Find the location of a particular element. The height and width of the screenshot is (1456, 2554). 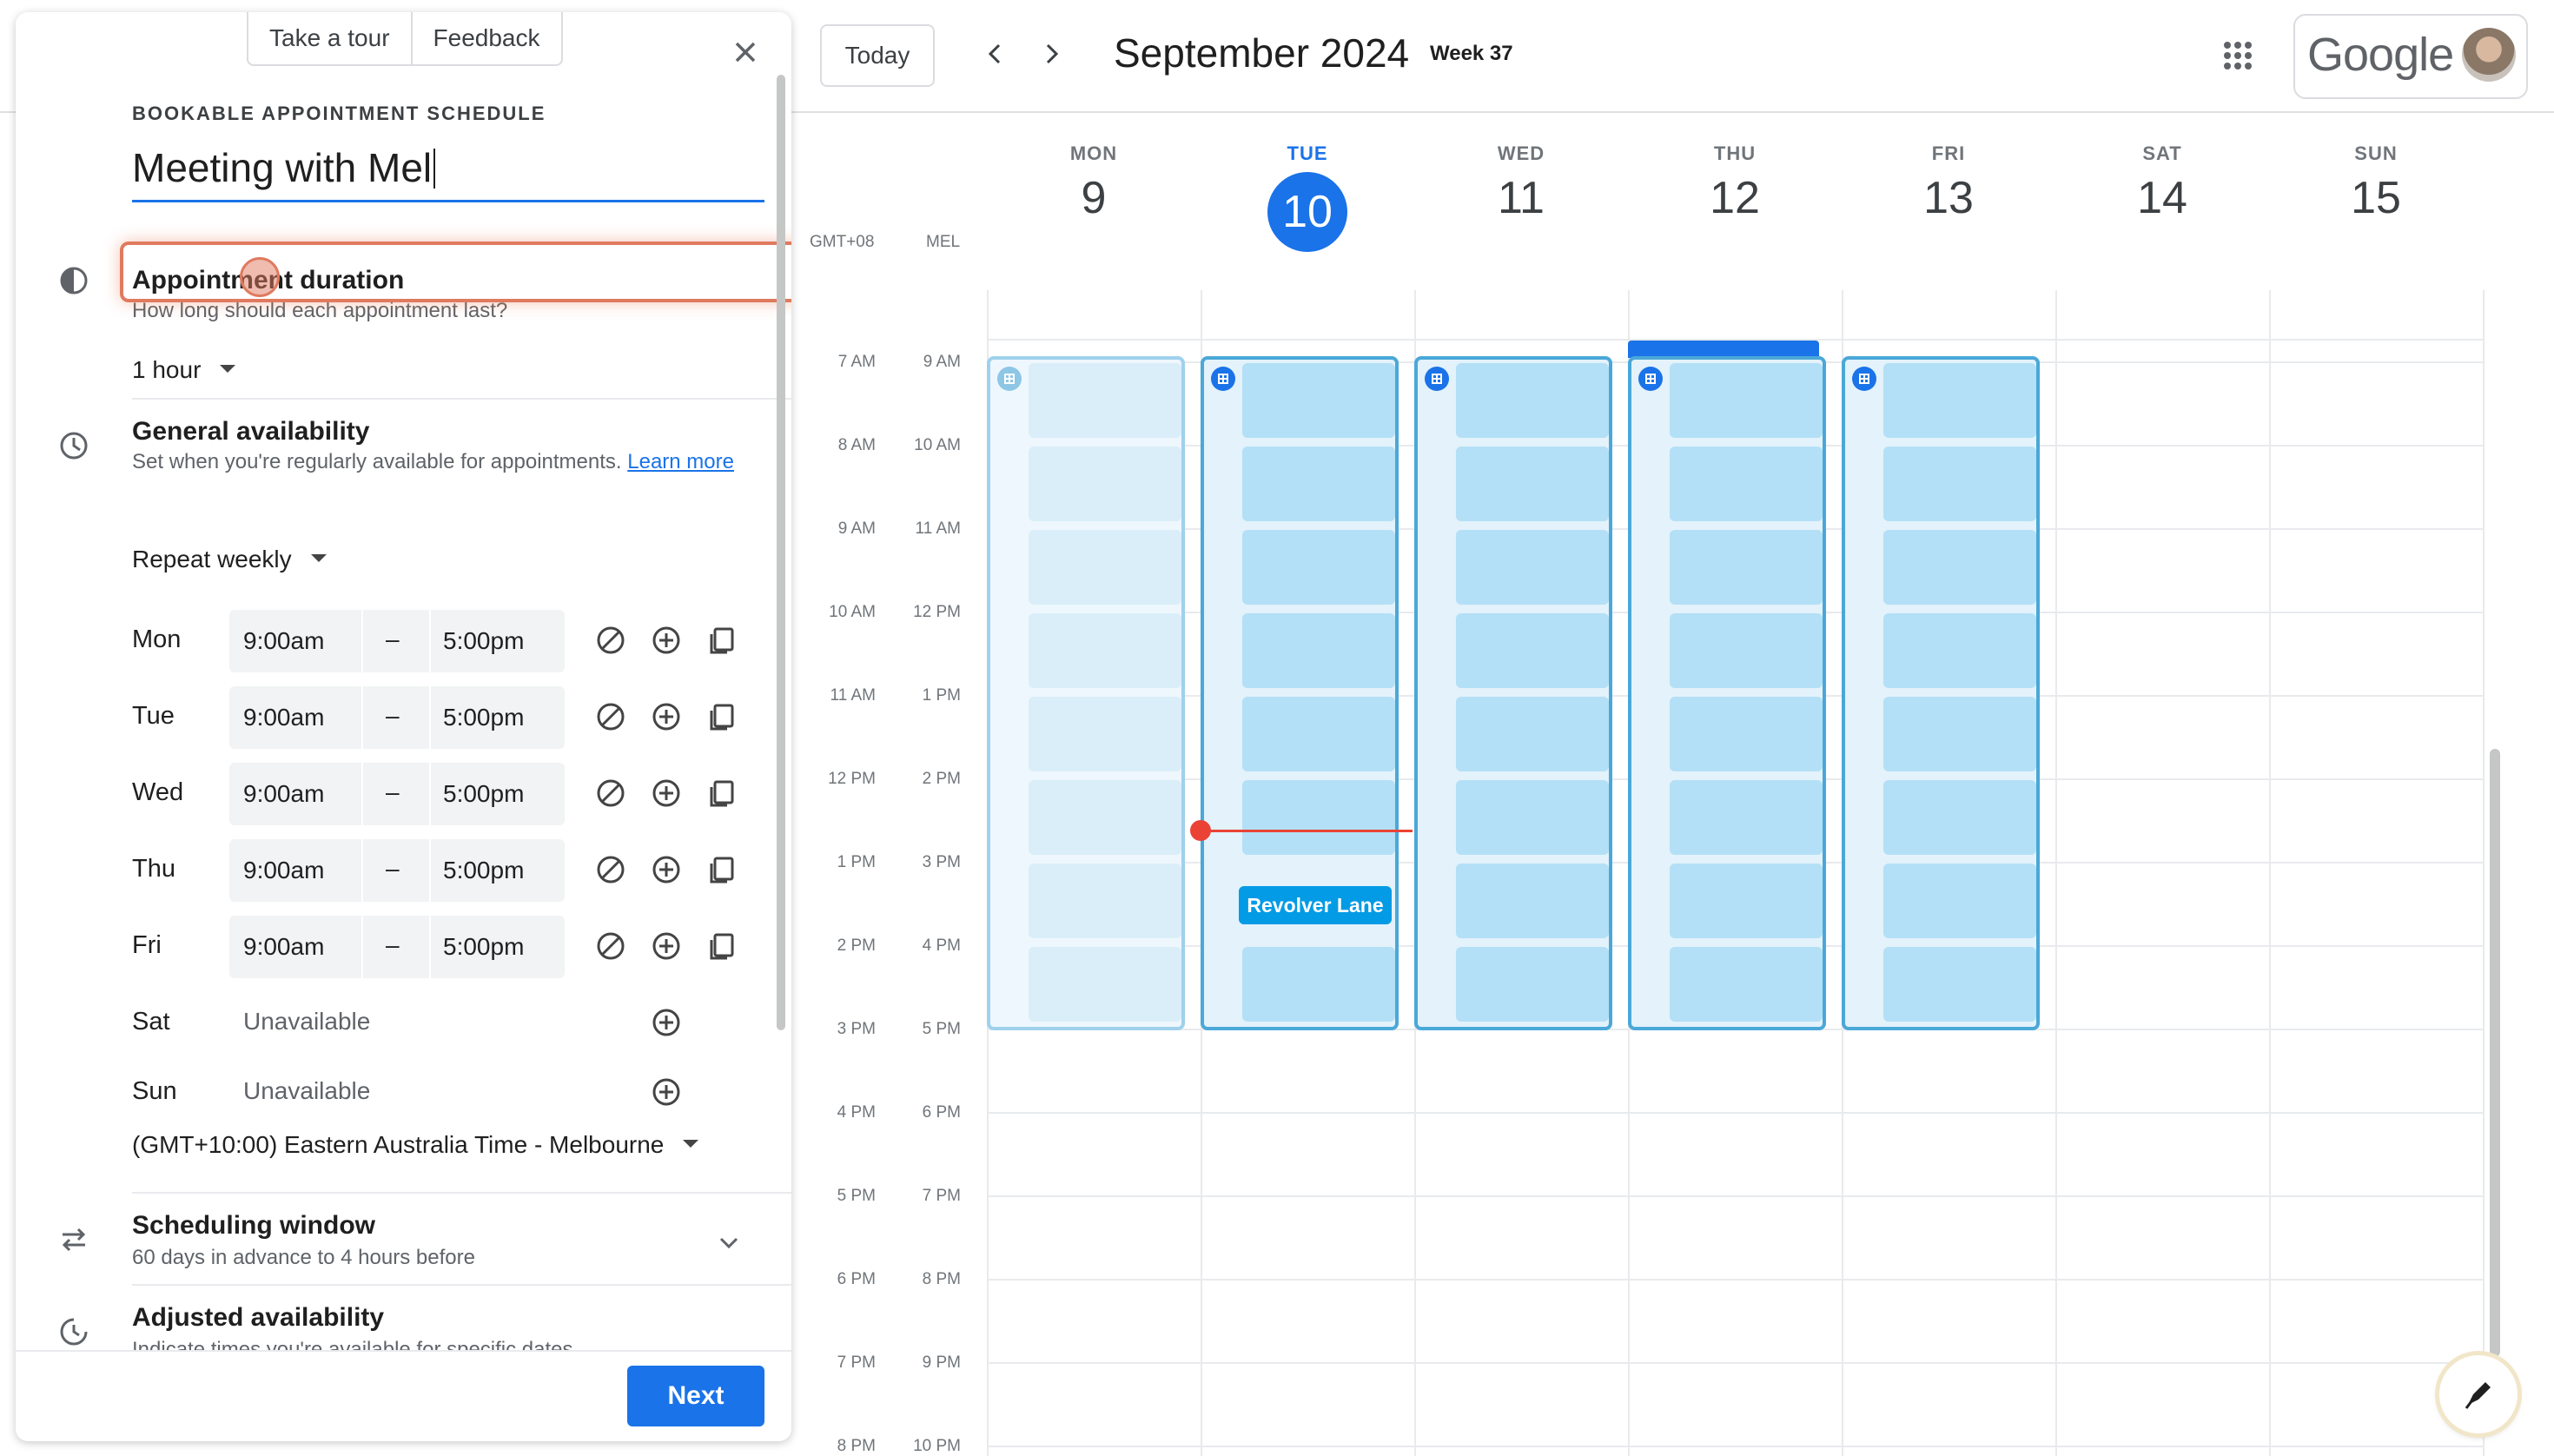

day-number: 12 is located at coordinates (1735, 198).